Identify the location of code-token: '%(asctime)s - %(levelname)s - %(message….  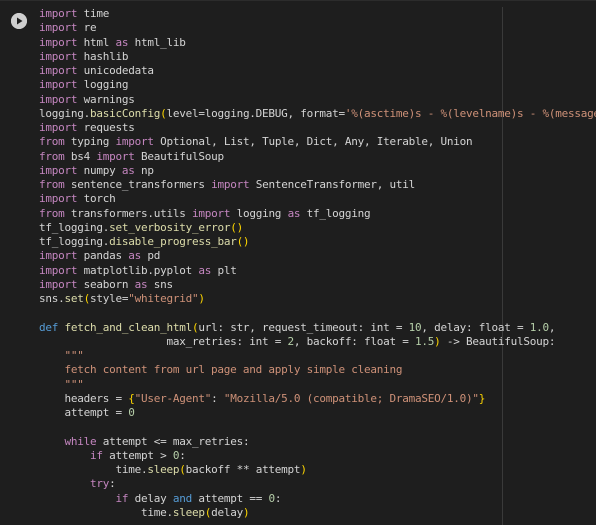
(470, 113).